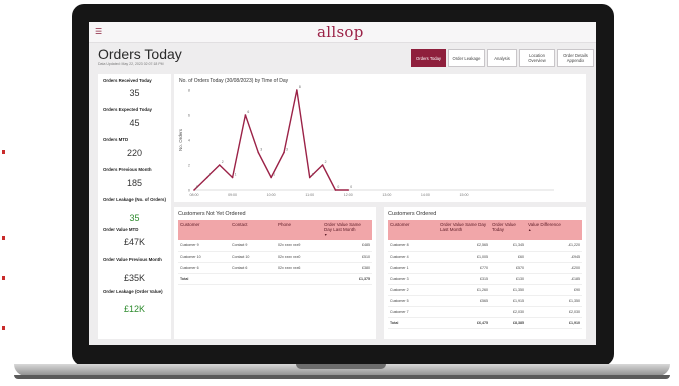 The image size is (679, 386). Describe the element at coordinates (326, 162) in the screenshot. I see `data-label: 2` at that location.